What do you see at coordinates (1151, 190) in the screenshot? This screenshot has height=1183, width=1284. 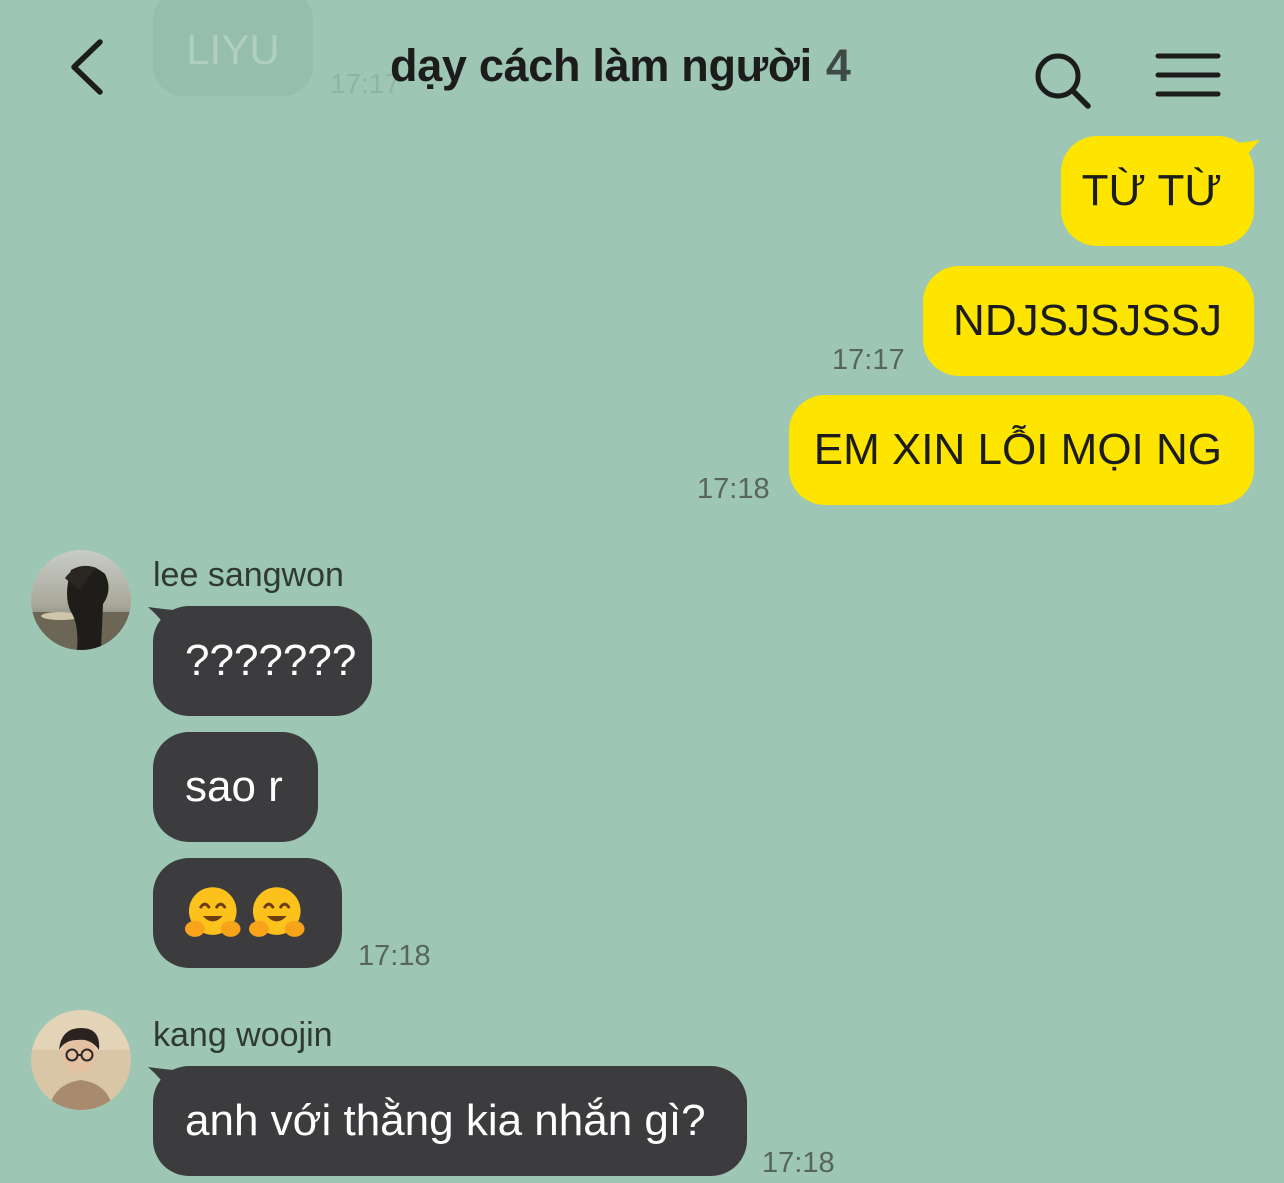 I see `my-message-text: TỪ TỪ` at bounding box center [1151, 190].